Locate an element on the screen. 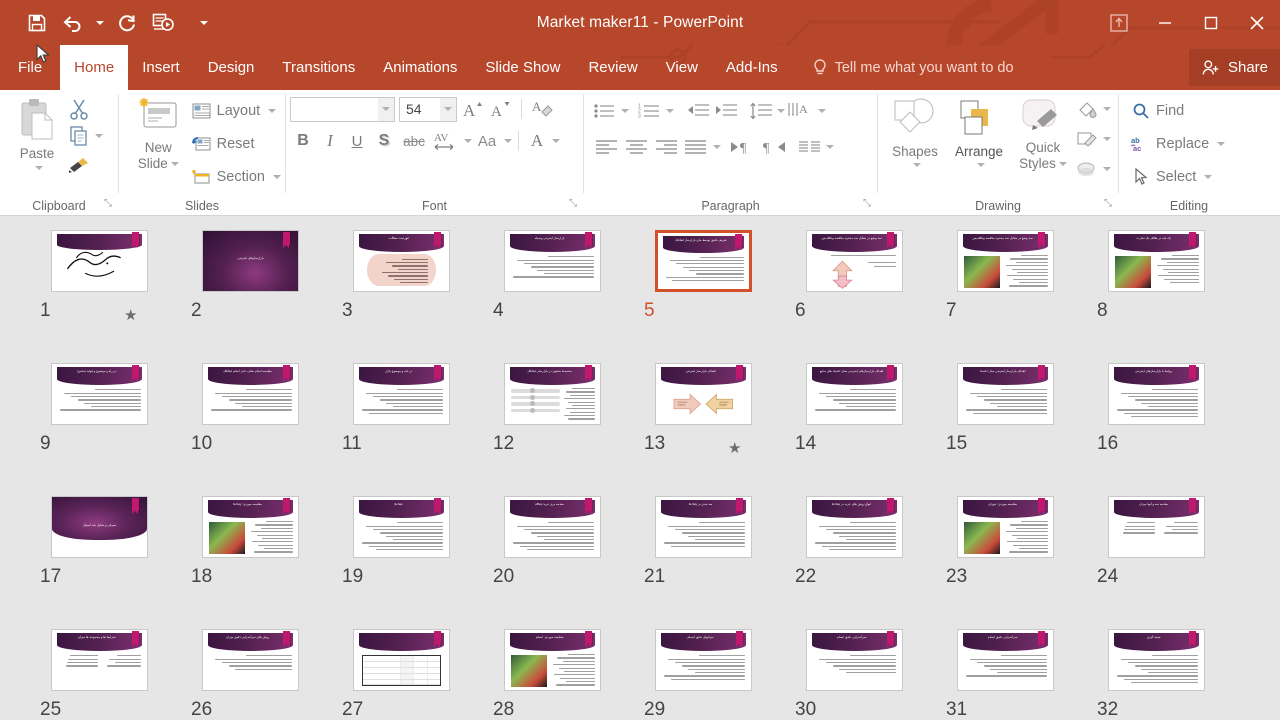 Image resolution: width=1280 pixels, height=720 pixels. line-spacing-caret is located at coordinates (781, 111).